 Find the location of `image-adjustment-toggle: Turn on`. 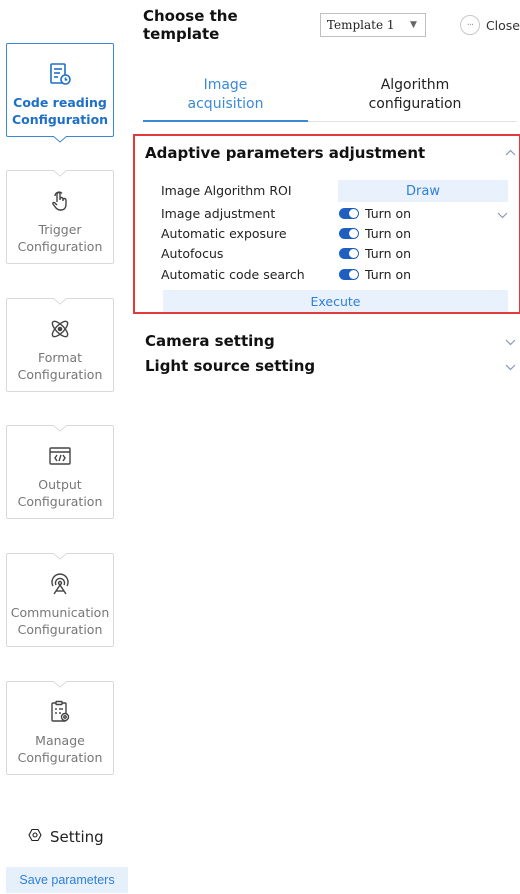

image-adjustment-toggle: Turn on is located at coordinates (375, 213).